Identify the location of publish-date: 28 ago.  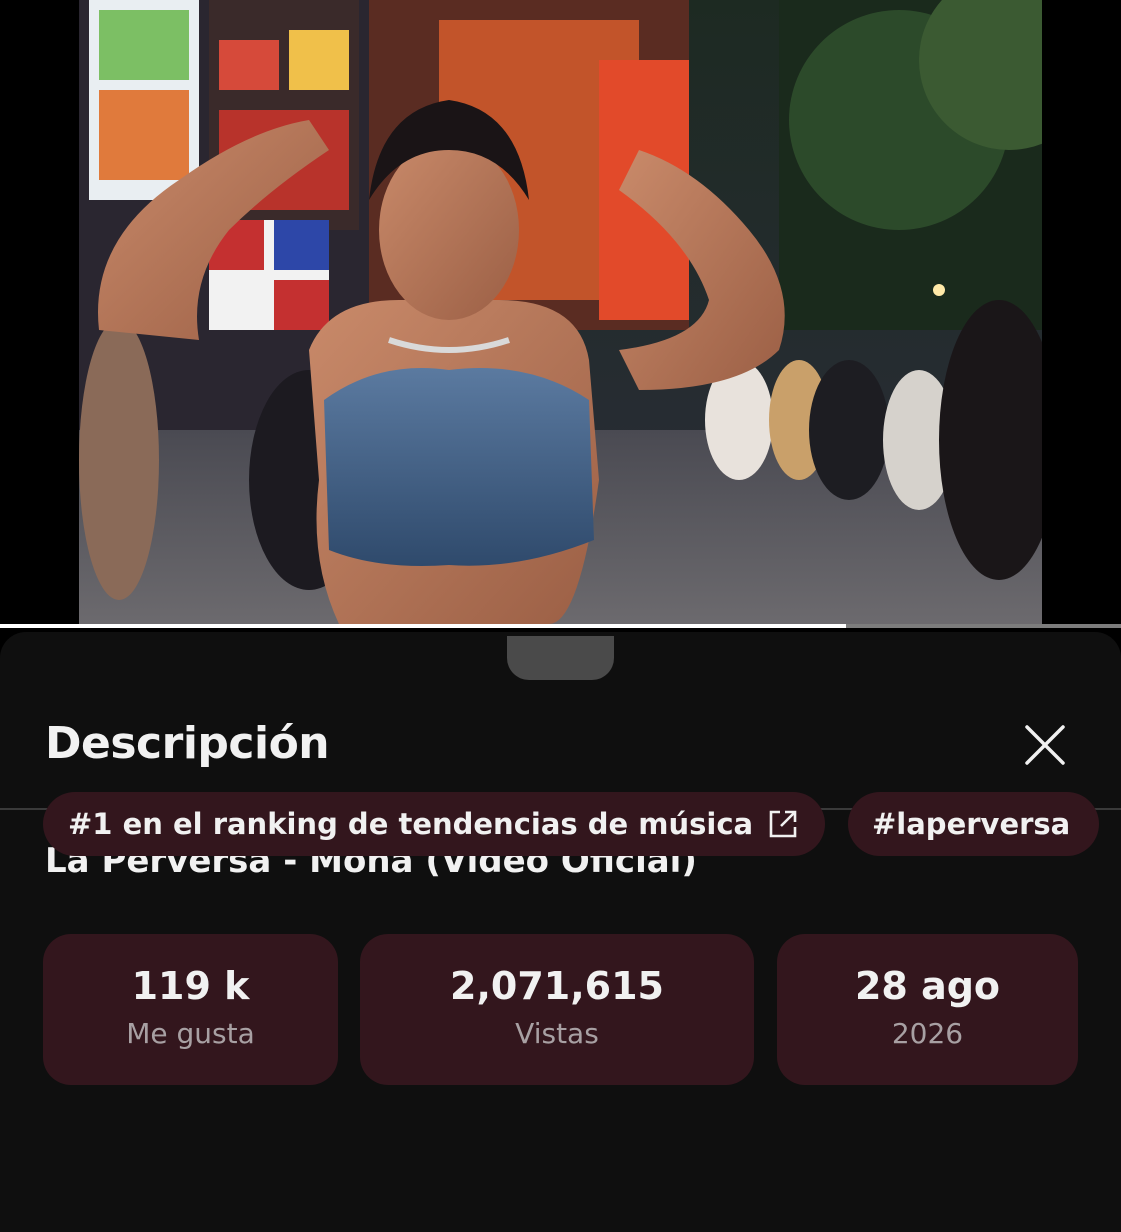
(927, 986).